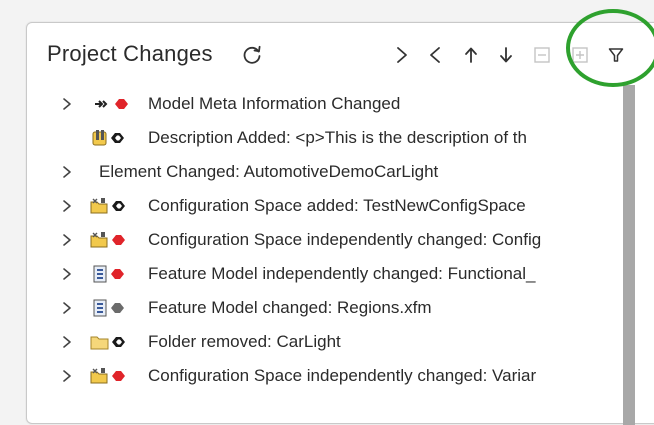 The height and width of the screenshot is (425, 654). What do you see at coordinates (107, 206) in the screenshot?
I see `config-space-added-icon` at bounding box center [107, 206].